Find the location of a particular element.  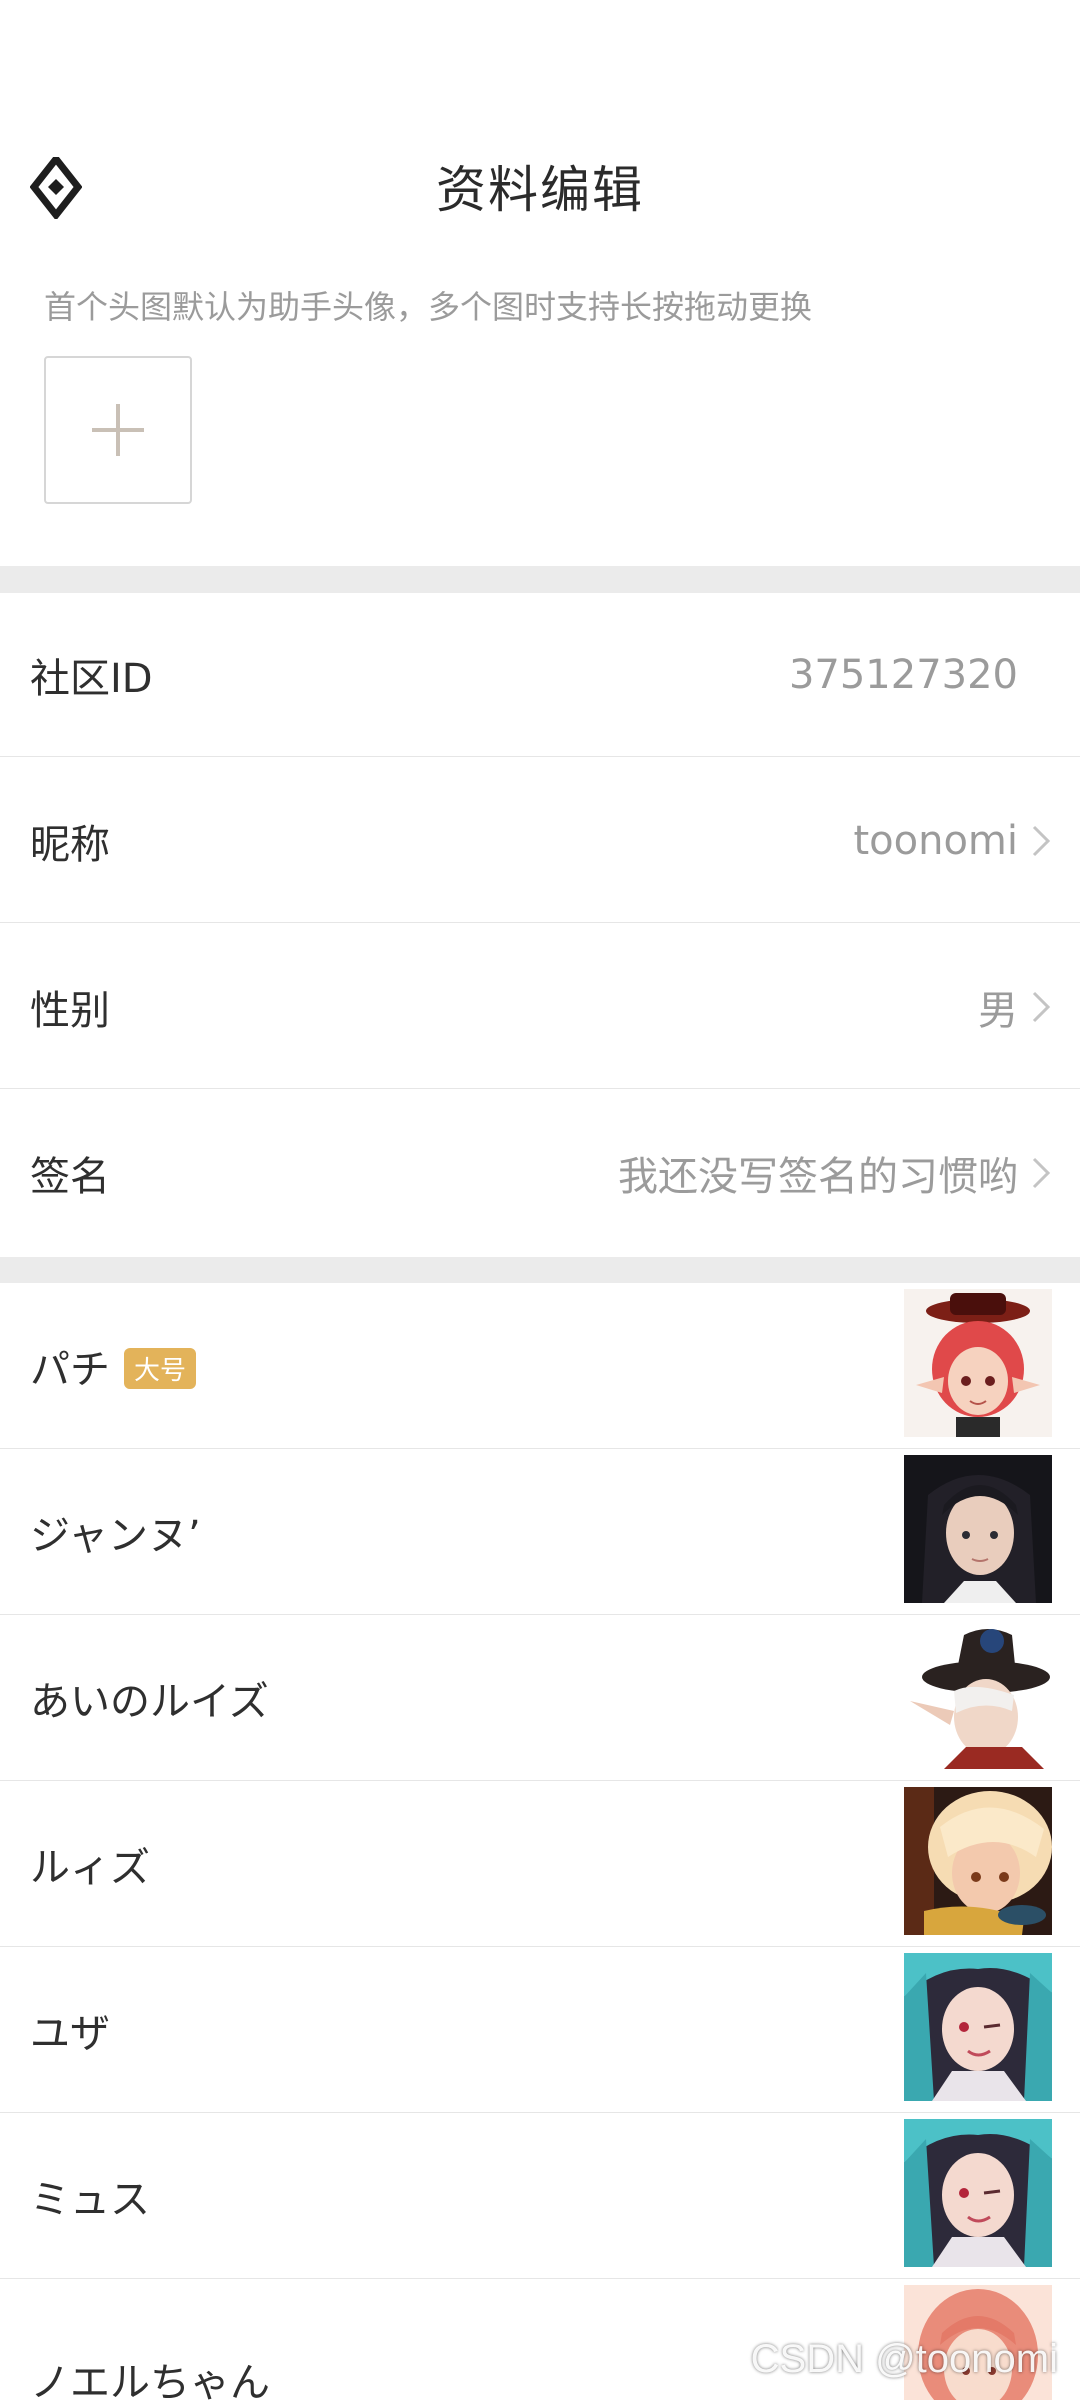

gender-label: 性别 is located at coordinates (70, 1010).